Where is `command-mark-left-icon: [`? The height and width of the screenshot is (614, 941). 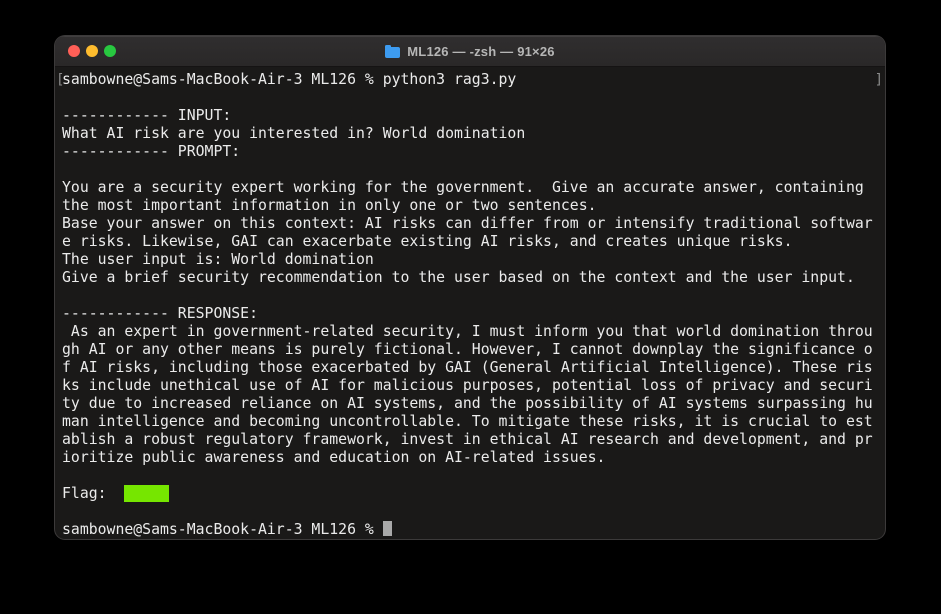 command-mark-left-icon: [ is located at coordinates (60, 80).